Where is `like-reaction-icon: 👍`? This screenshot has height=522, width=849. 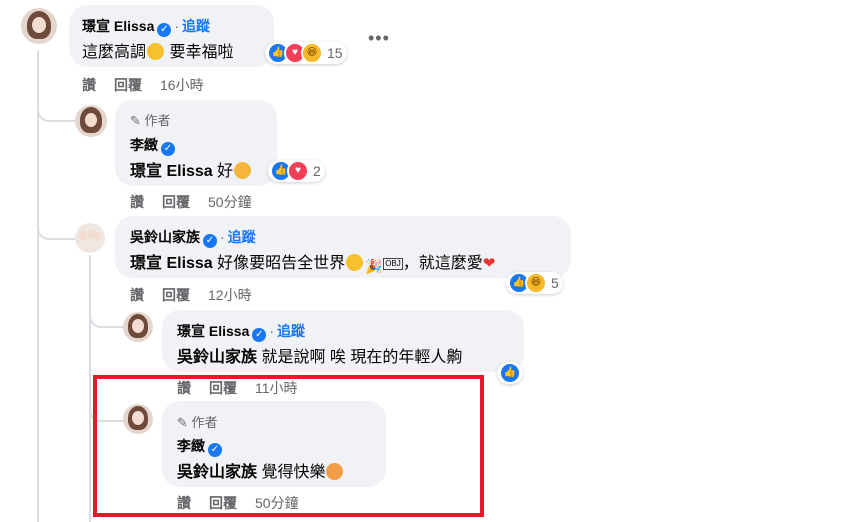 like-reaction-icon: 👍 is located at coordinates (510, 373).